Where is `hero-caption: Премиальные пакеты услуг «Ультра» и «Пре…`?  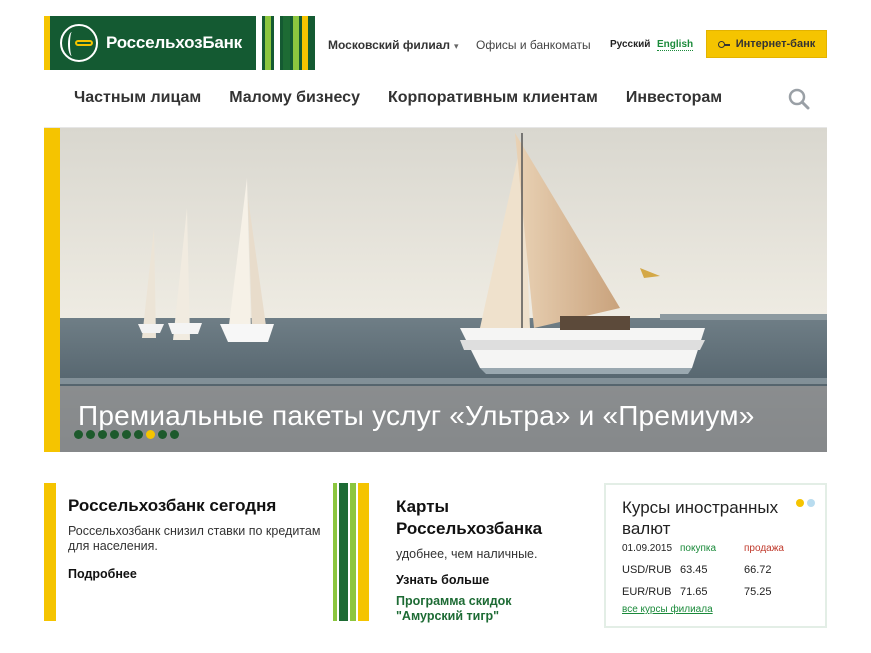
hero-caption: Премиальные пакеты услуг «Ультра» и «Пре… is located at coordinates (416, 416).